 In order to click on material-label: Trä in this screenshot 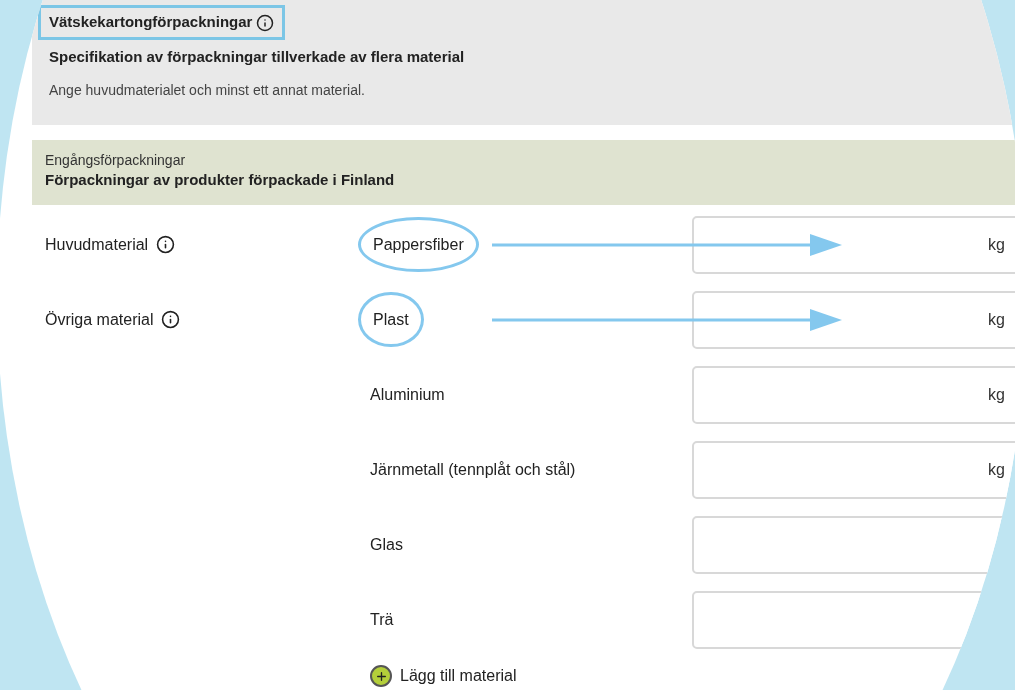, I will do `click(382, 620)`.